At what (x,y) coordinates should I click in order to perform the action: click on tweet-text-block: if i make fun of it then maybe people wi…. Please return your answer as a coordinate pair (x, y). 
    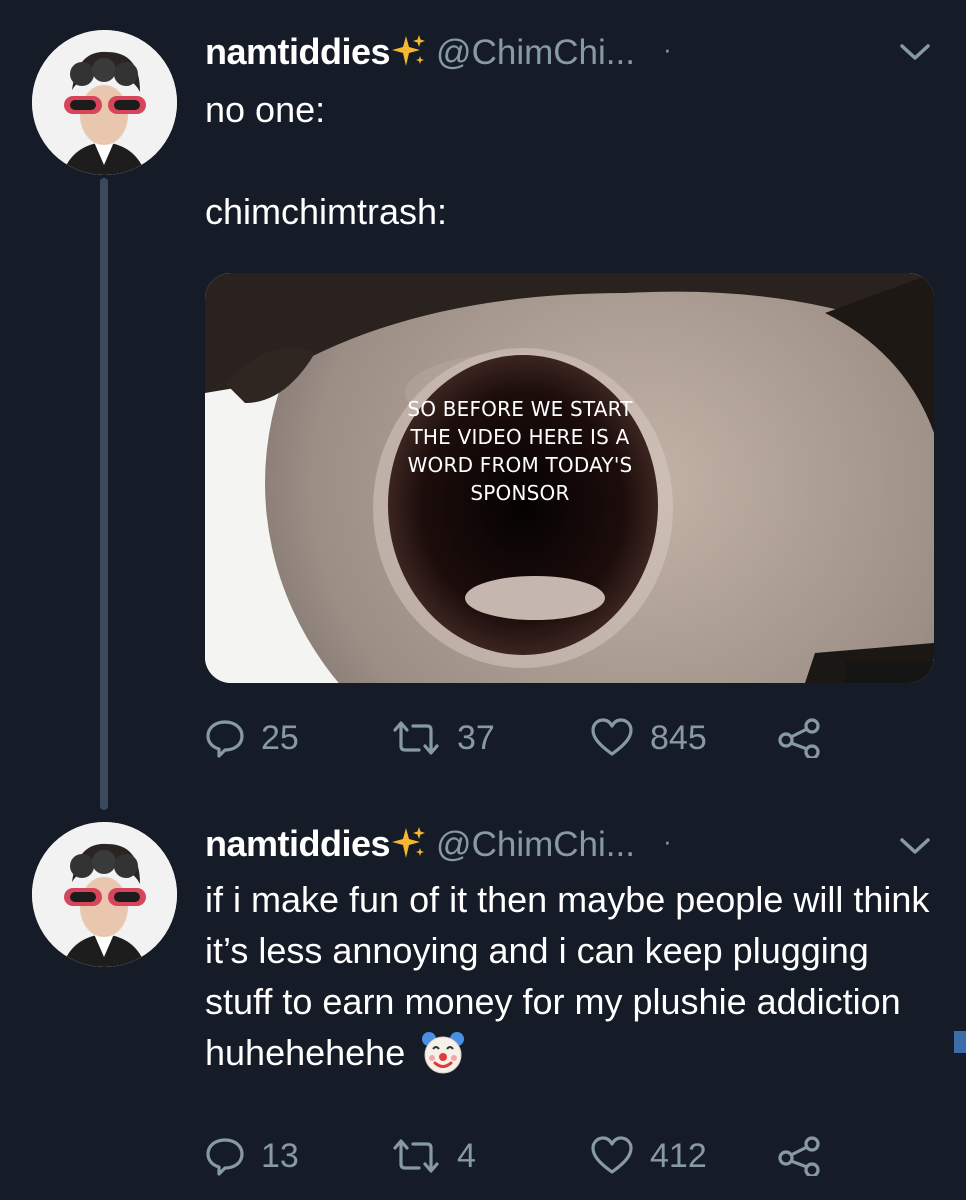
    Looking at the image, I should click on (570, 976).